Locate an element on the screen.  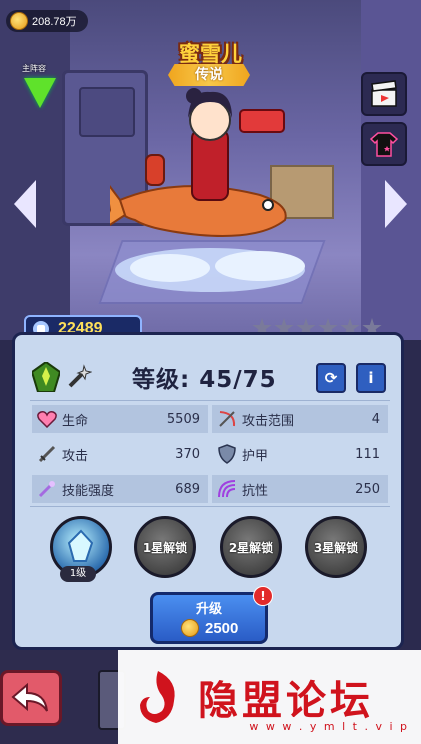
video-button is located at coordinates (384, 94).